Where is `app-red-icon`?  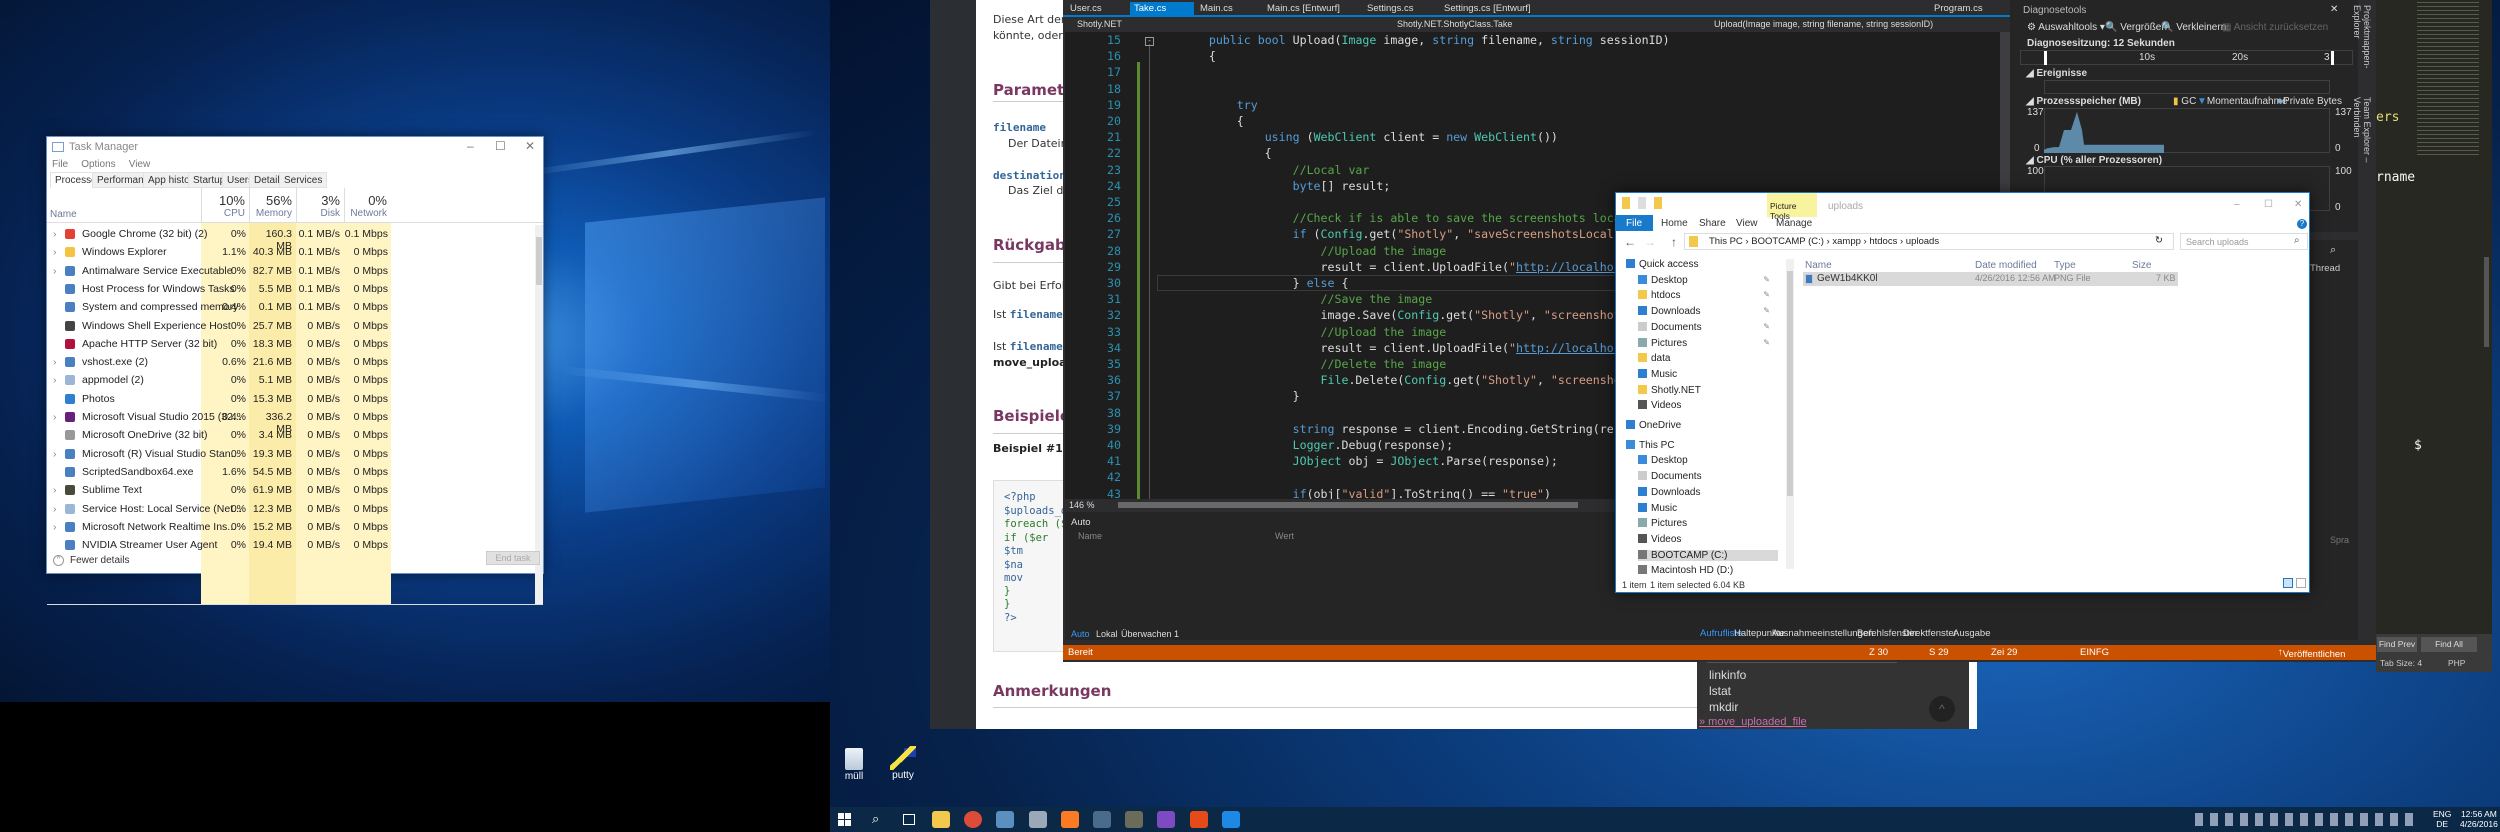
app-red-icon is located at coordinates (1198, 819).